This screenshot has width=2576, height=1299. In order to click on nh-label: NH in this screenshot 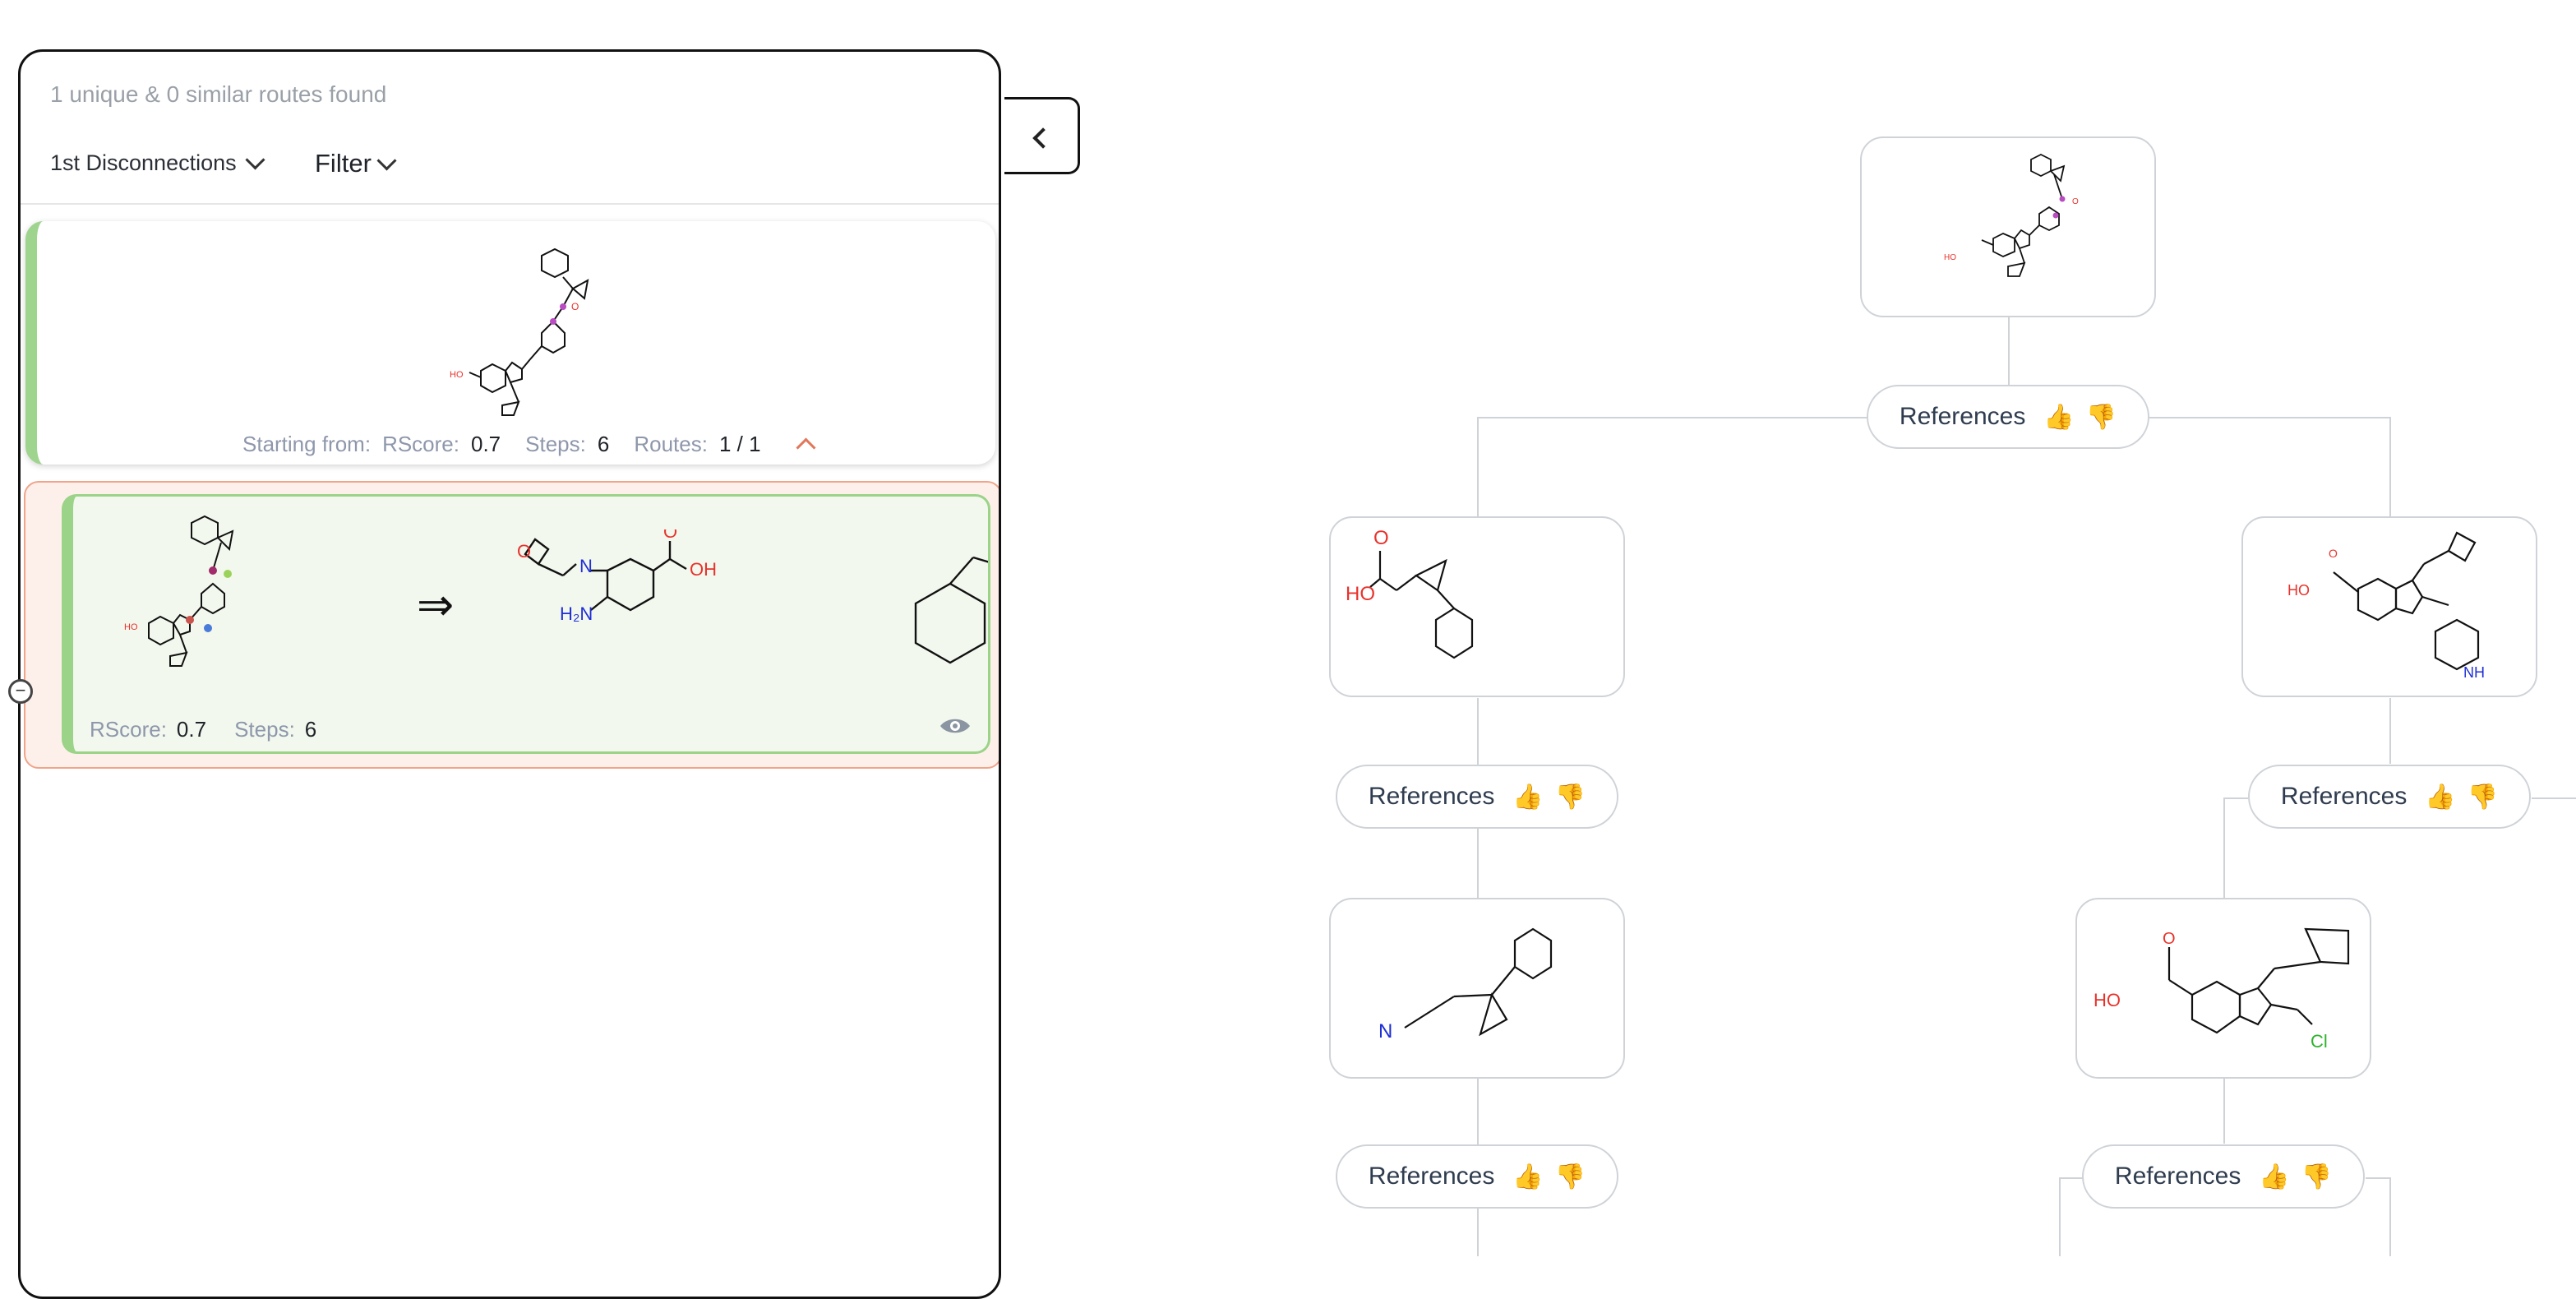, I will do `click(2474, 673)`.